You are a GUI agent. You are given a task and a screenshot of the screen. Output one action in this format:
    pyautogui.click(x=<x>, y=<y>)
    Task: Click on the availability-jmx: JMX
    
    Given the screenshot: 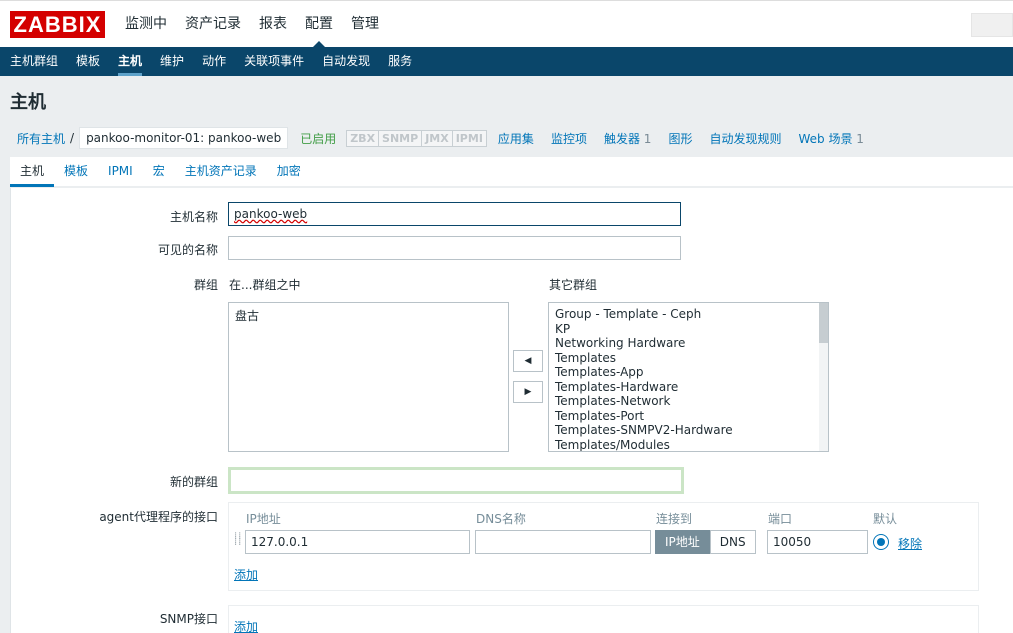 What is the action you would take?
    pyautogui.click(x=437, y=138)
    